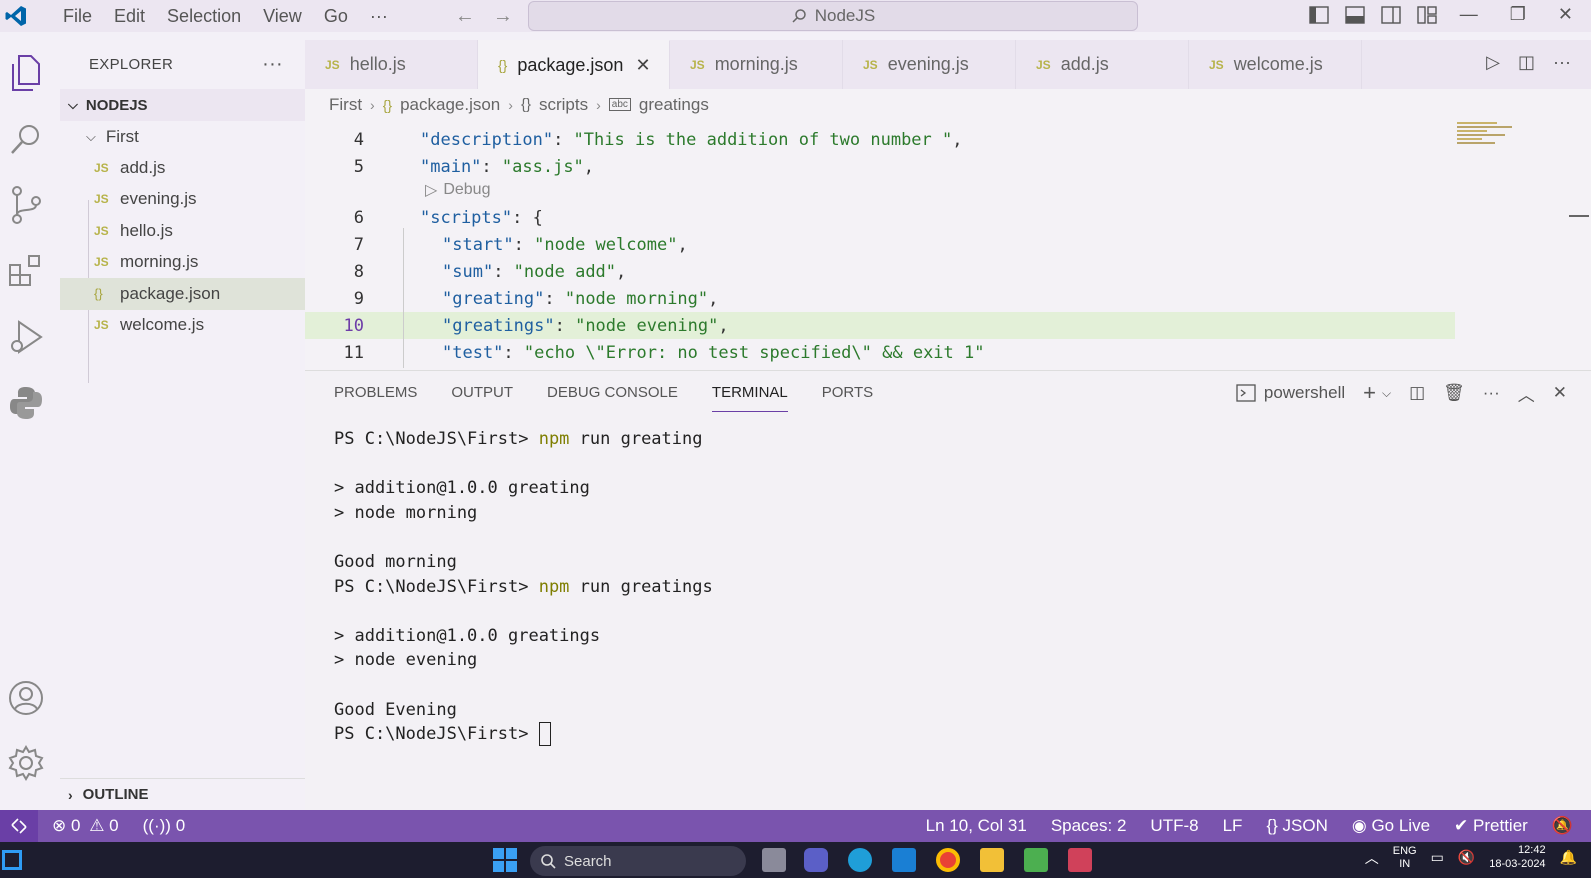  Describe the element at coordinates (774, 860) in the screenshot. I see `task-view-icon` at that location.